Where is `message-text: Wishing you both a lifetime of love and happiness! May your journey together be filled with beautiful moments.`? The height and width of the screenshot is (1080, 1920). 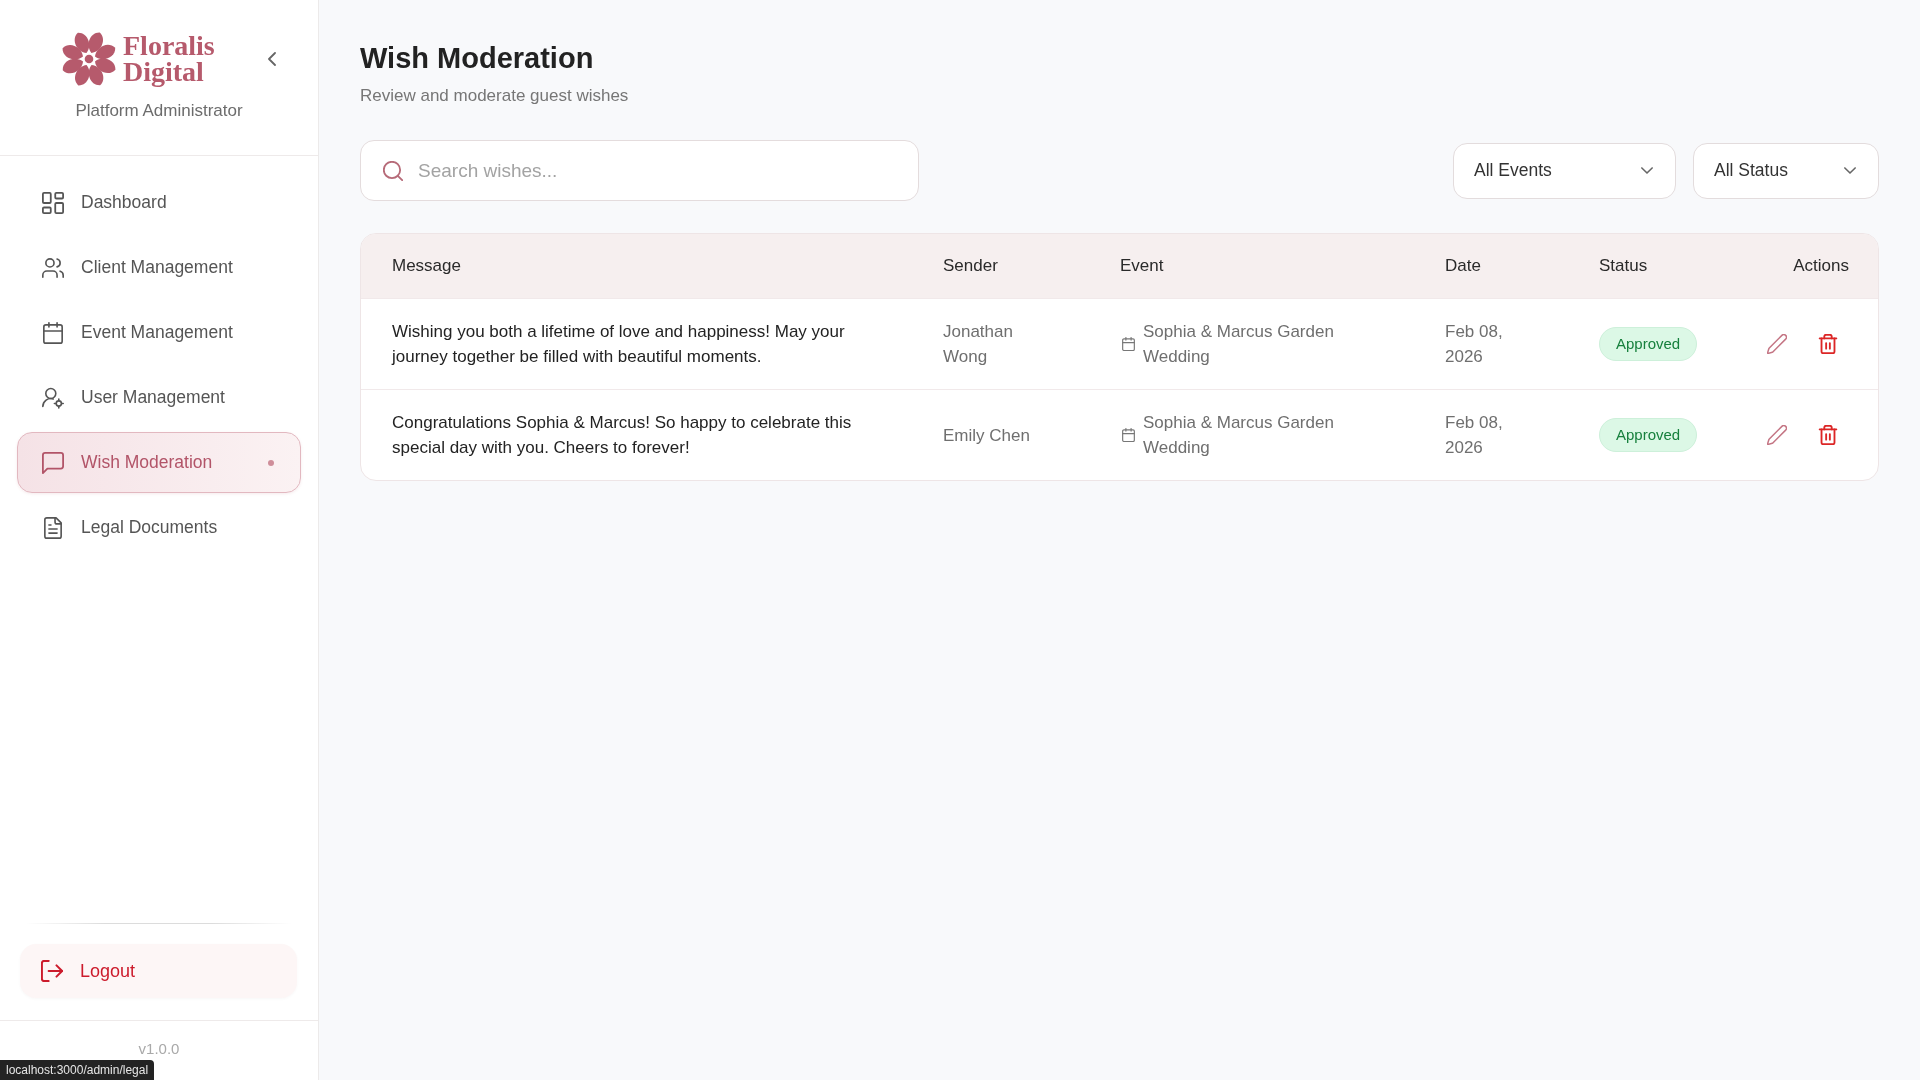 message-text: Wishing you both a lifetime of love and happiness! May your journey together be filled with beautiful moments. is located at coordinates (619, 344).